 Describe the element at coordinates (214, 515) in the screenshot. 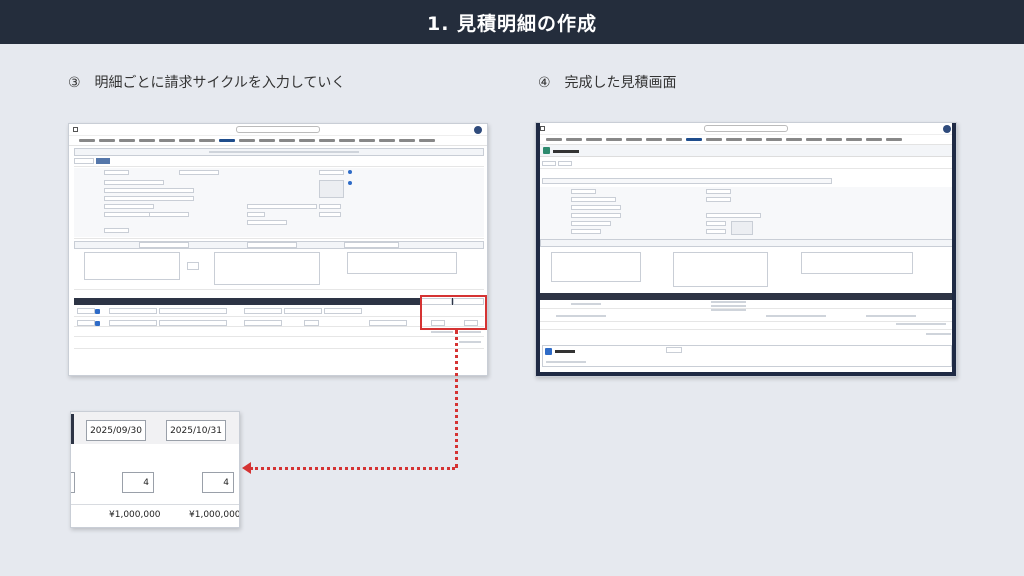

I see `amount-value-2: ¥1,000,000` at that location.